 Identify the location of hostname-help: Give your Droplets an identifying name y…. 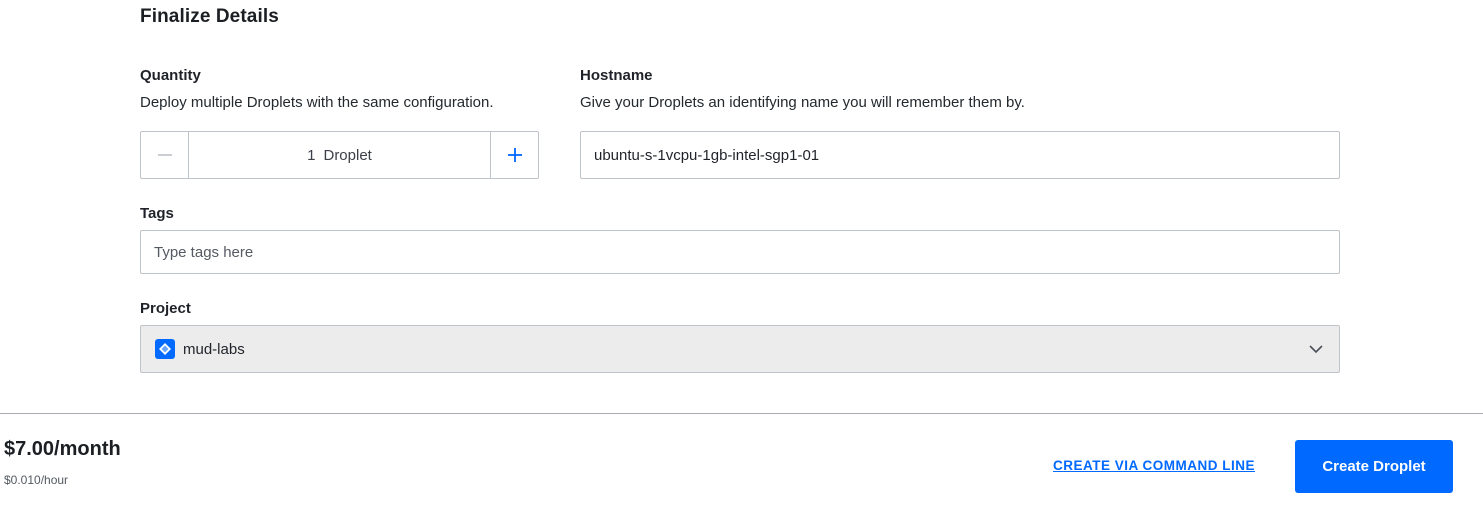
(802, 102).